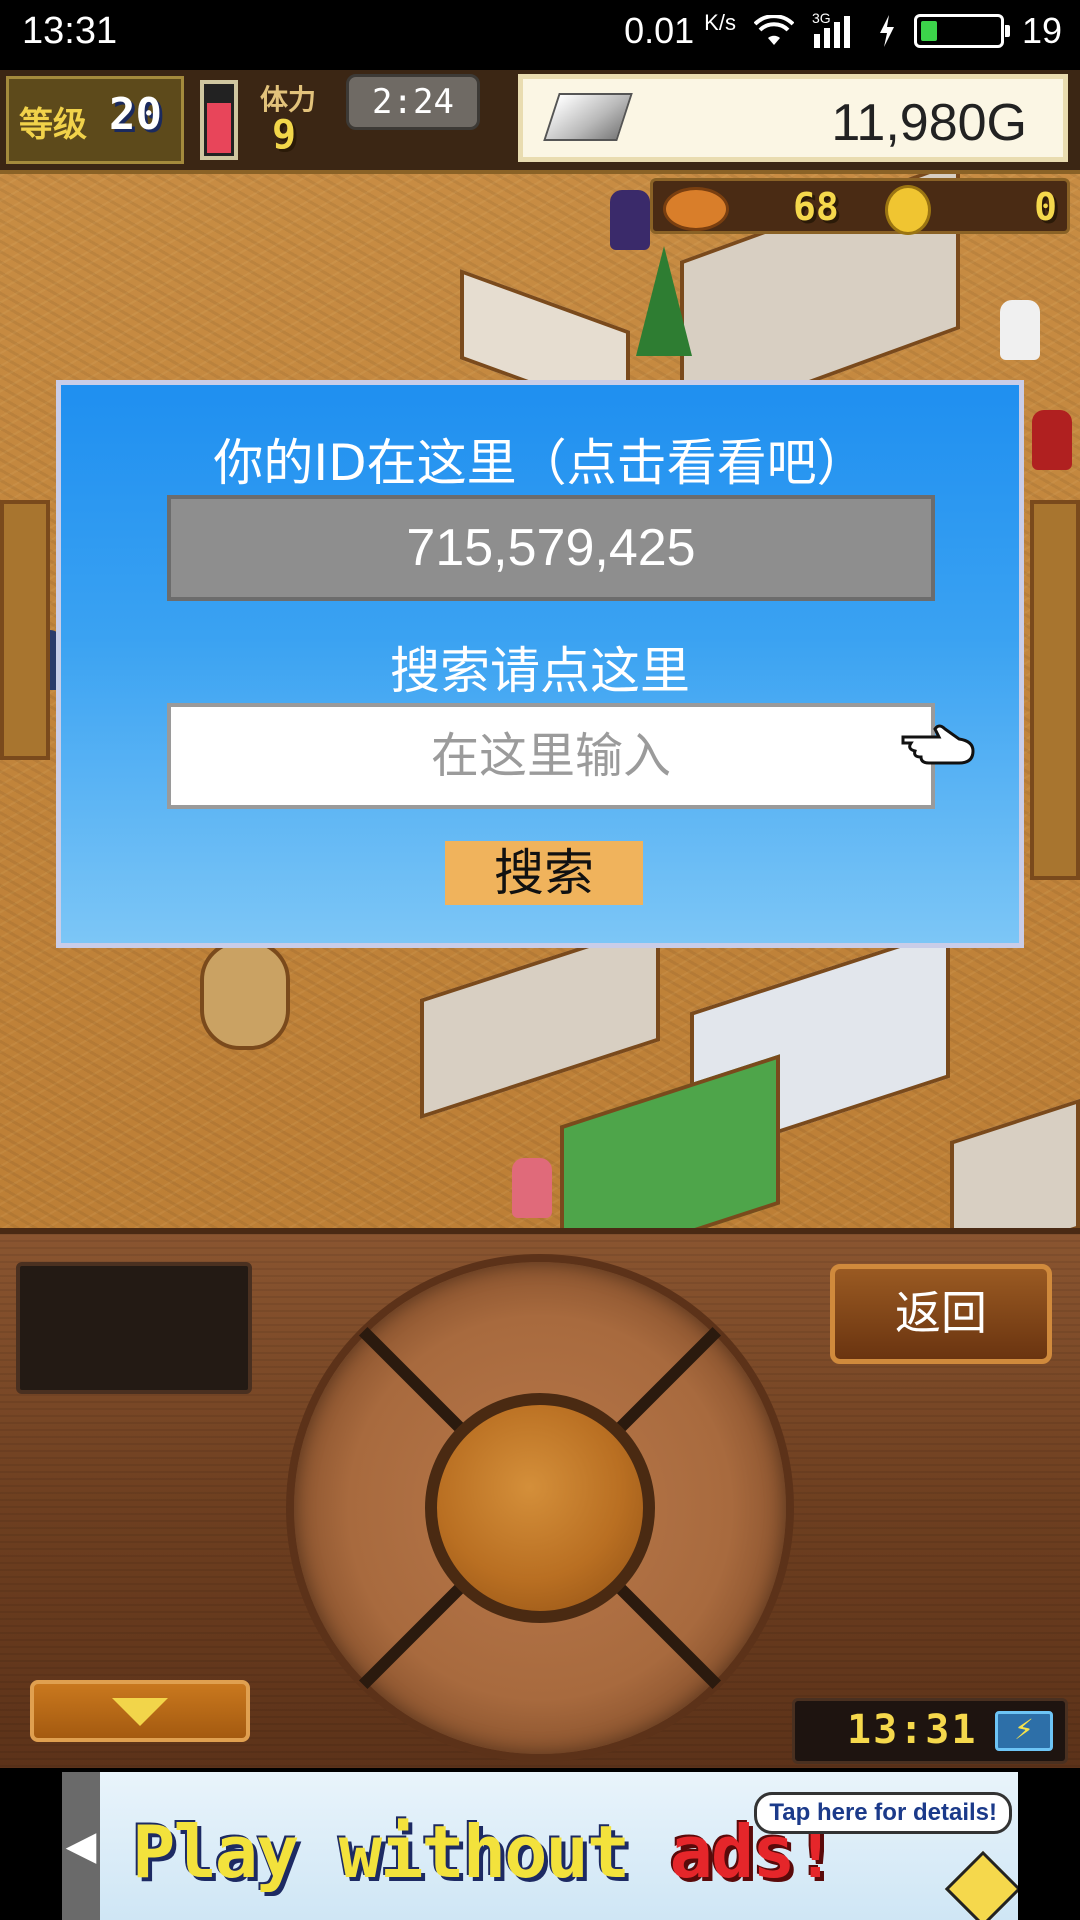 Image resolution: width=1080 pixels, height=1920 pixels. Describe the element at coordinates (938, 744) in the screenshot. I see `pointing-hand-icon` at that location.